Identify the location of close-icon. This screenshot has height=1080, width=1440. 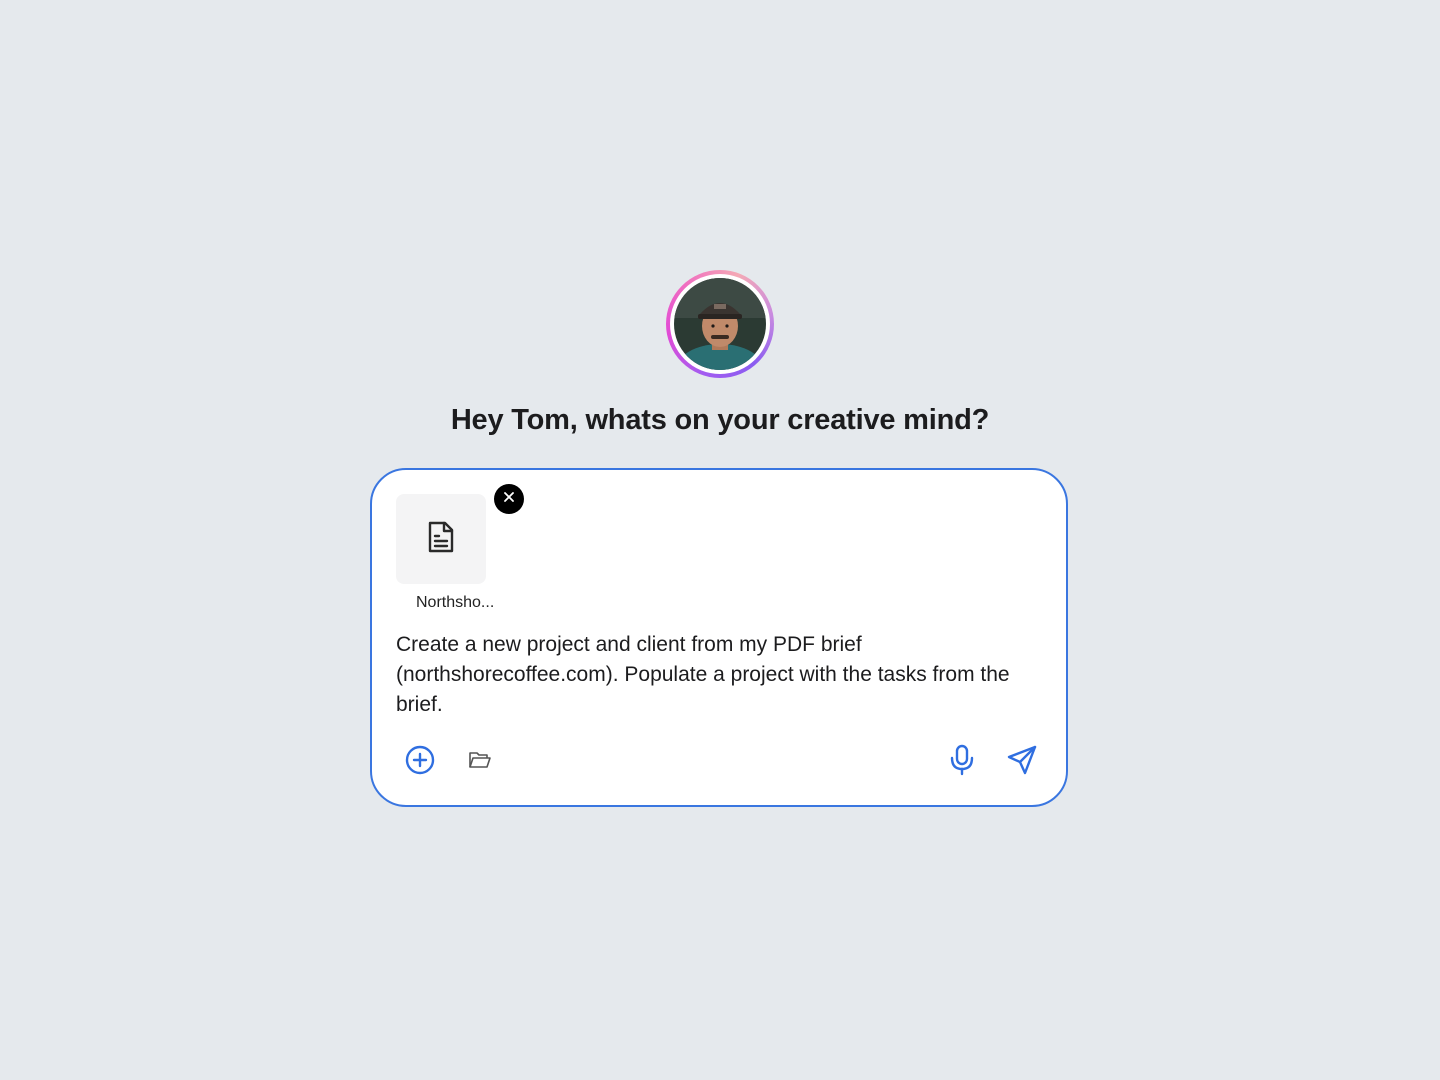
(509, 499).